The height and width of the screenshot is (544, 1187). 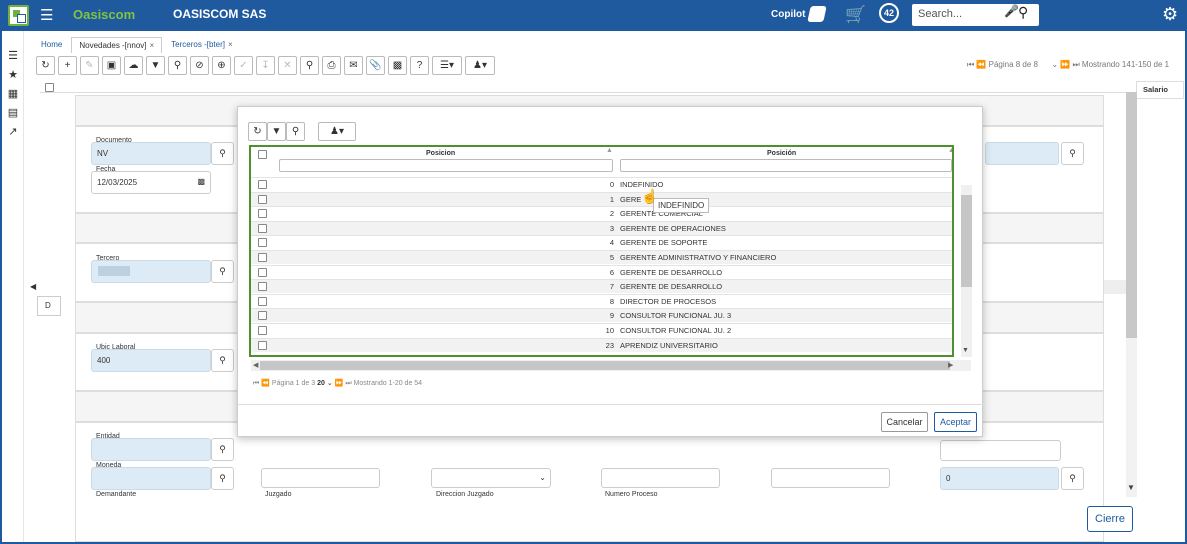 What do you see at coordinates (222, 449) in the screenshot?
I see `entidad-lookup-icon: ⚲` at bounding box center [222, 449].